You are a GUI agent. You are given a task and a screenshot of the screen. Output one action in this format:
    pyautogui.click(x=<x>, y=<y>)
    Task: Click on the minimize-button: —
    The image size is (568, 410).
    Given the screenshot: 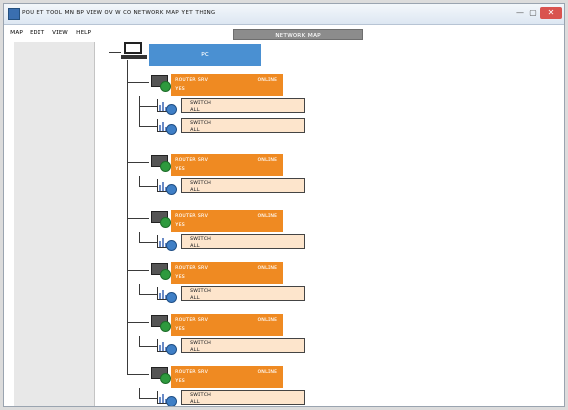 What is the action you would take?
    pyautogui.click(x=520, y=13)
    